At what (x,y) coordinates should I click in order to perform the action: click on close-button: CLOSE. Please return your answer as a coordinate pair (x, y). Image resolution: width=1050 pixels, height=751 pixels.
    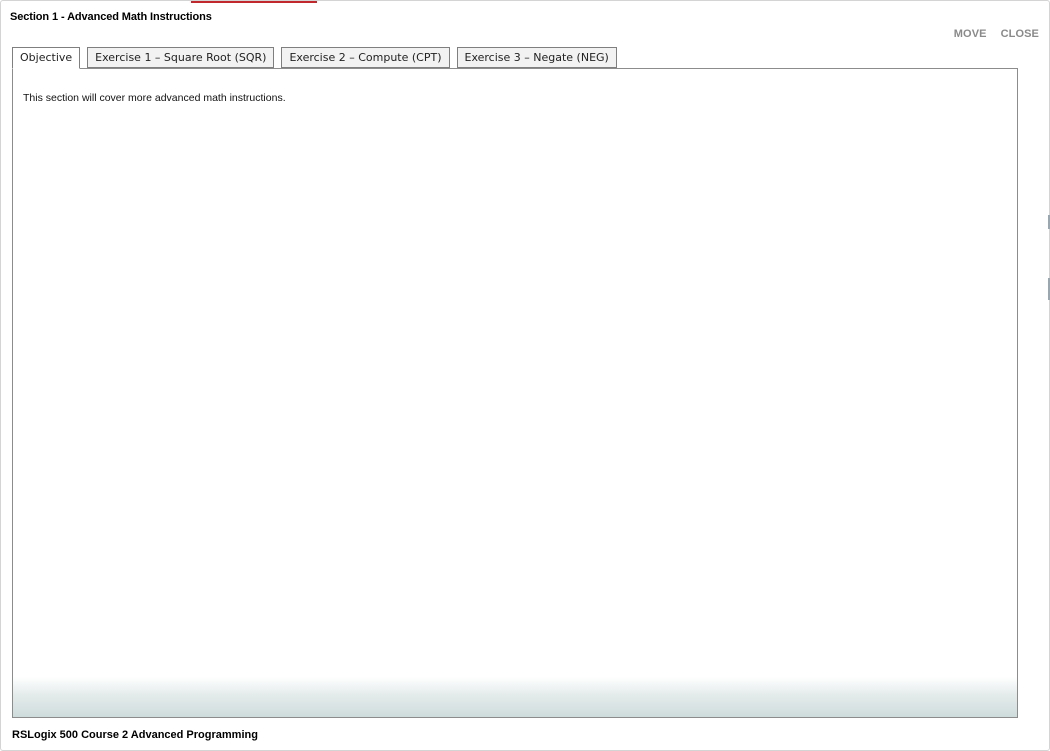
    Looking at the image, I should click on (1020, 34).